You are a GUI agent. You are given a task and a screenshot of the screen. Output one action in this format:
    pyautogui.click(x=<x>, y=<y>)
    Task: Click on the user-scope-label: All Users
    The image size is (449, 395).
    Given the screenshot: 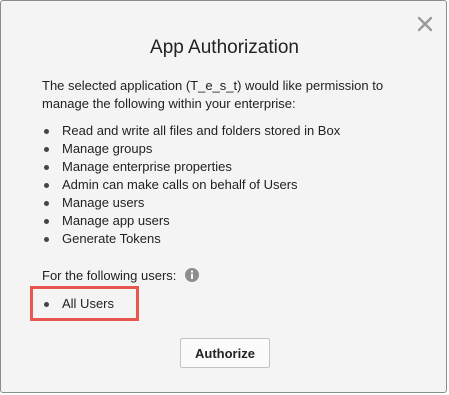 What is the action you would take?
    pyautogui.click(x=88, y=303)
    